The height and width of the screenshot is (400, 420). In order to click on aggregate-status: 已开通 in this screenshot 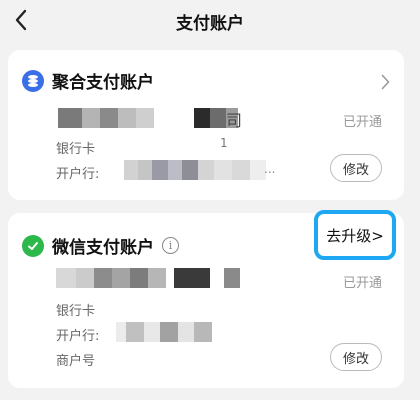, I will do `click(362, 122)`.